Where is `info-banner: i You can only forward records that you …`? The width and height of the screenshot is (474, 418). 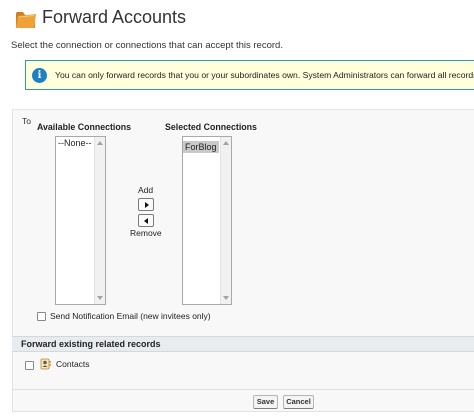
info-banner: i You can only forward records that you … is located at coordinates (249, 75).